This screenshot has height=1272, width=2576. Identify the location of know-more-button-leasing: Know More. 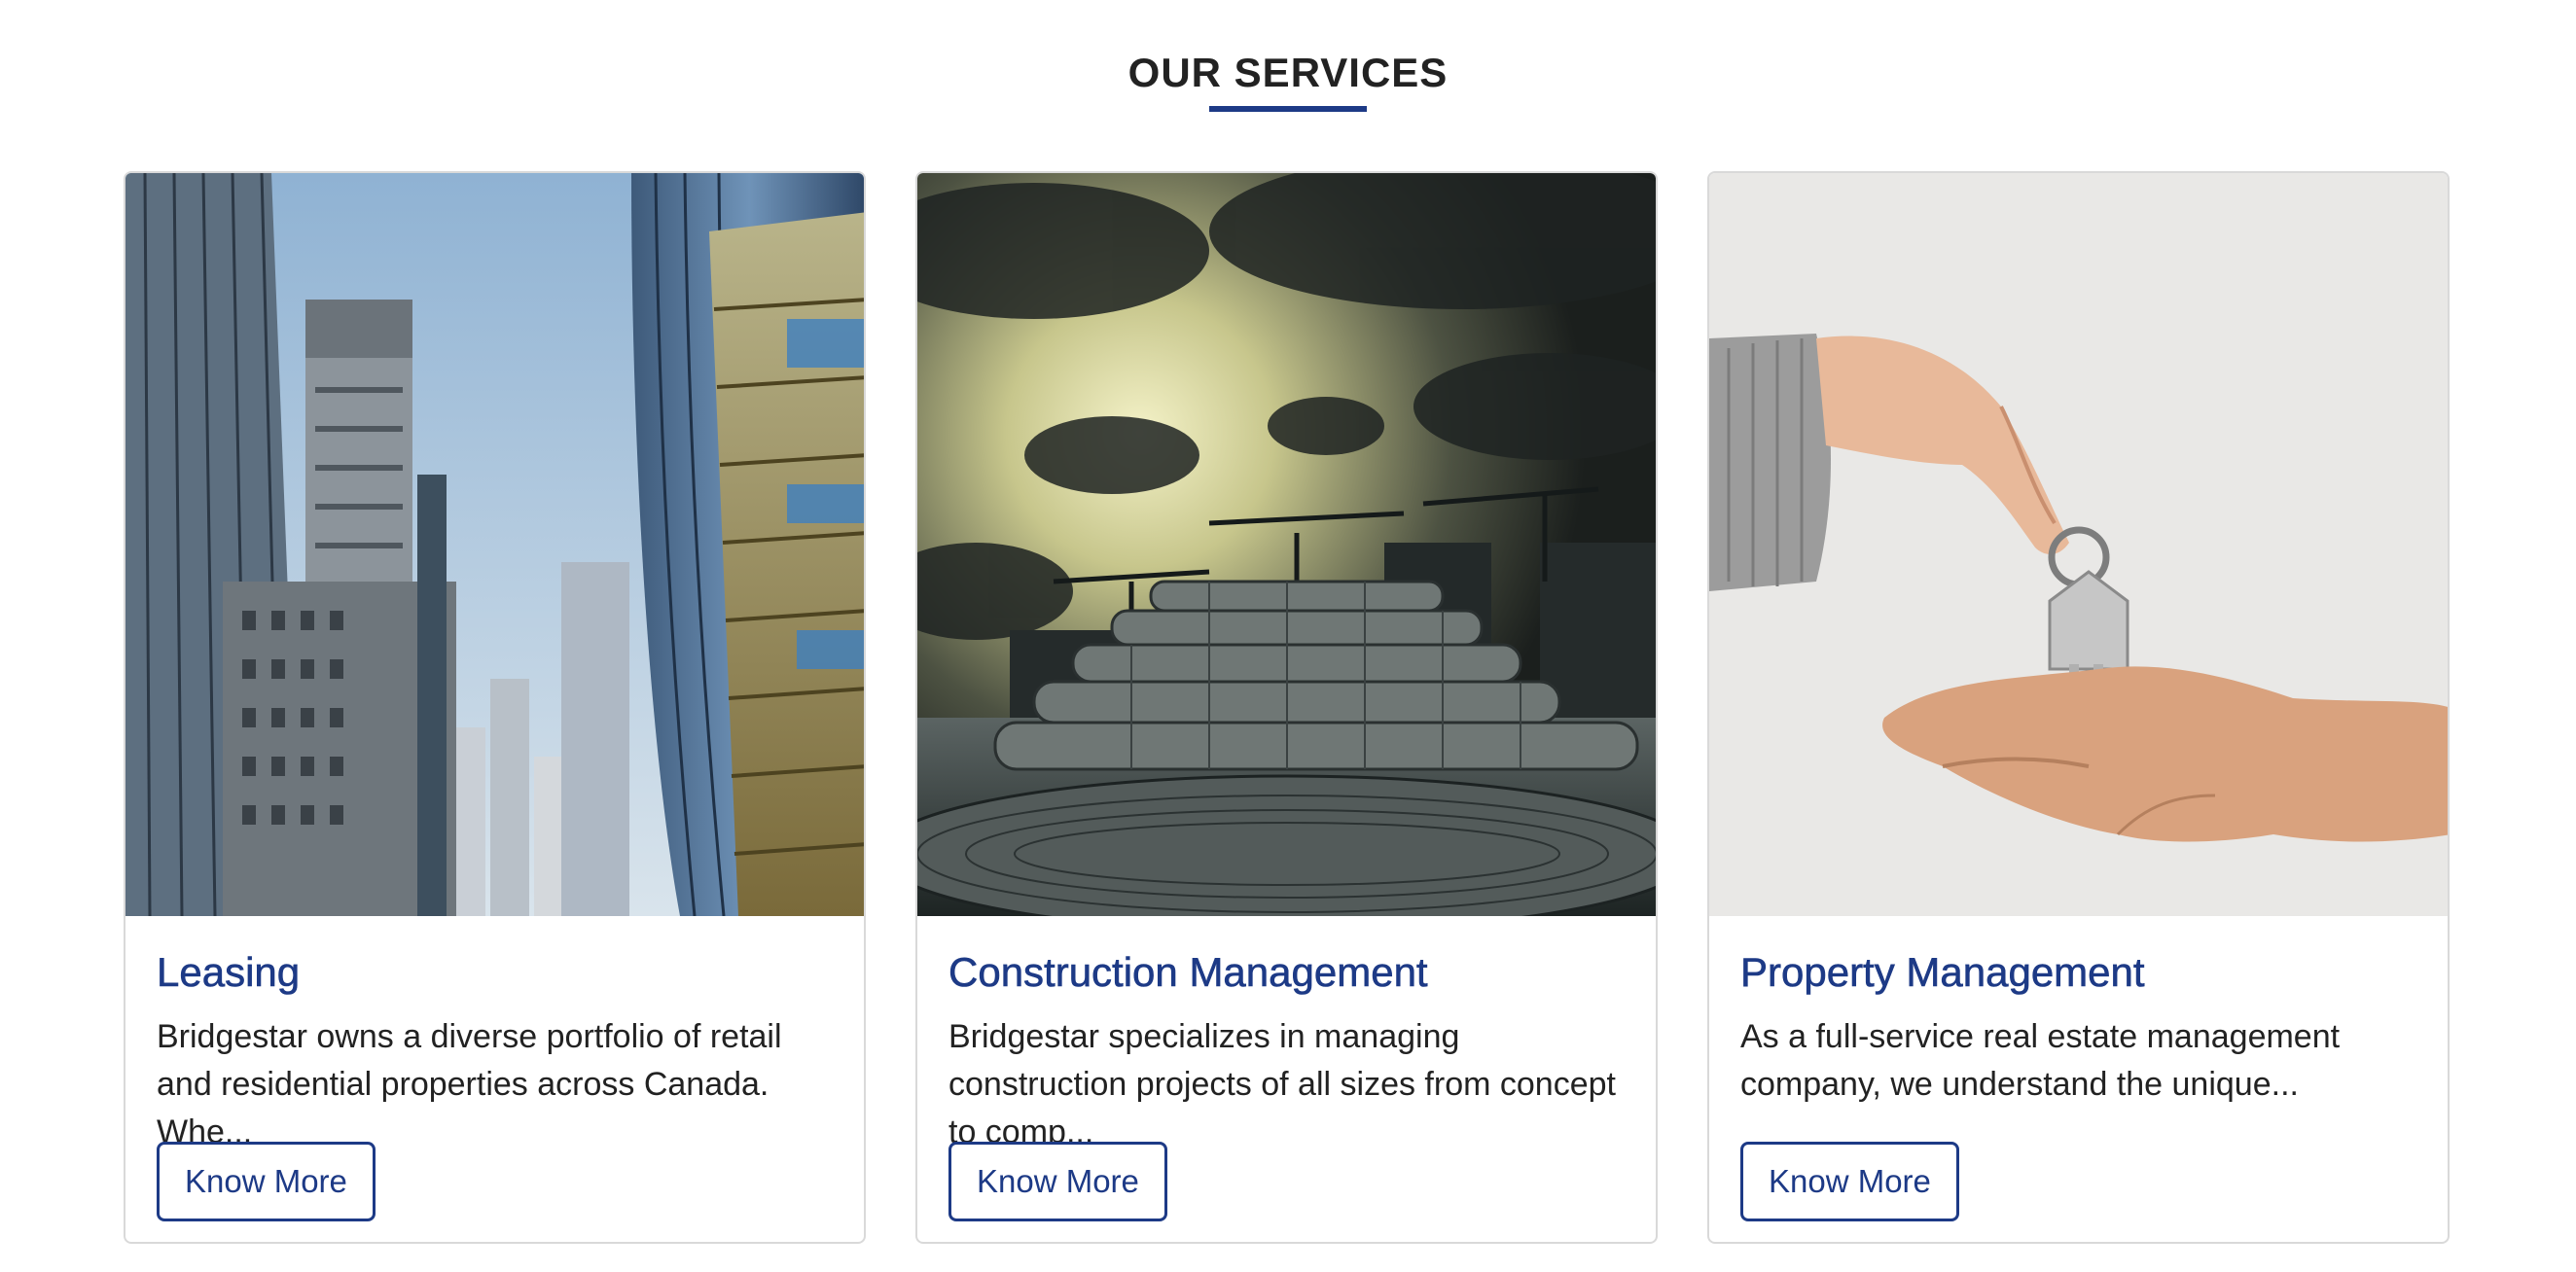
(266, 1182).